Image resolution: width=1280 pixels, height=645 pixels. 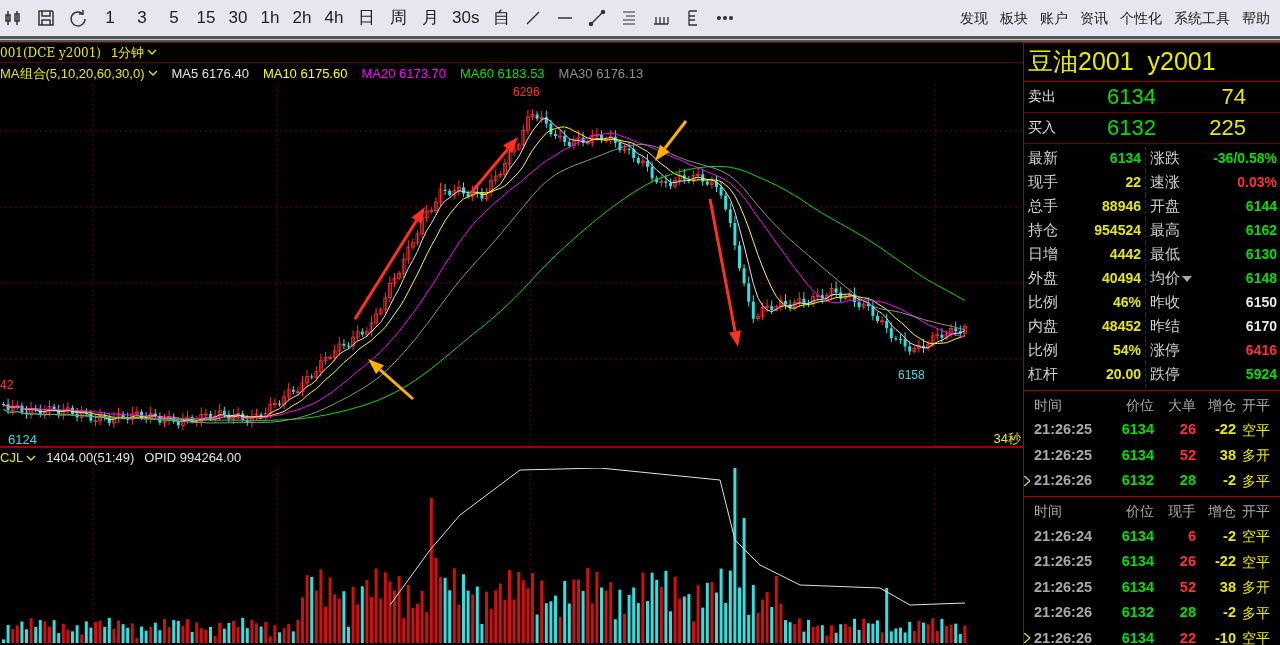 I want to click on ma-reading: MA60 6183.53, so click(x=502, y=73).